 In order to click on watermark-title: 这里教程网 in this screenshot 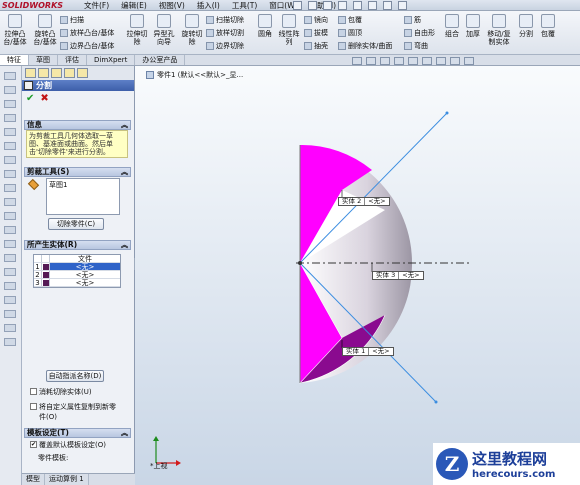, I will do `click(510, 459)`.